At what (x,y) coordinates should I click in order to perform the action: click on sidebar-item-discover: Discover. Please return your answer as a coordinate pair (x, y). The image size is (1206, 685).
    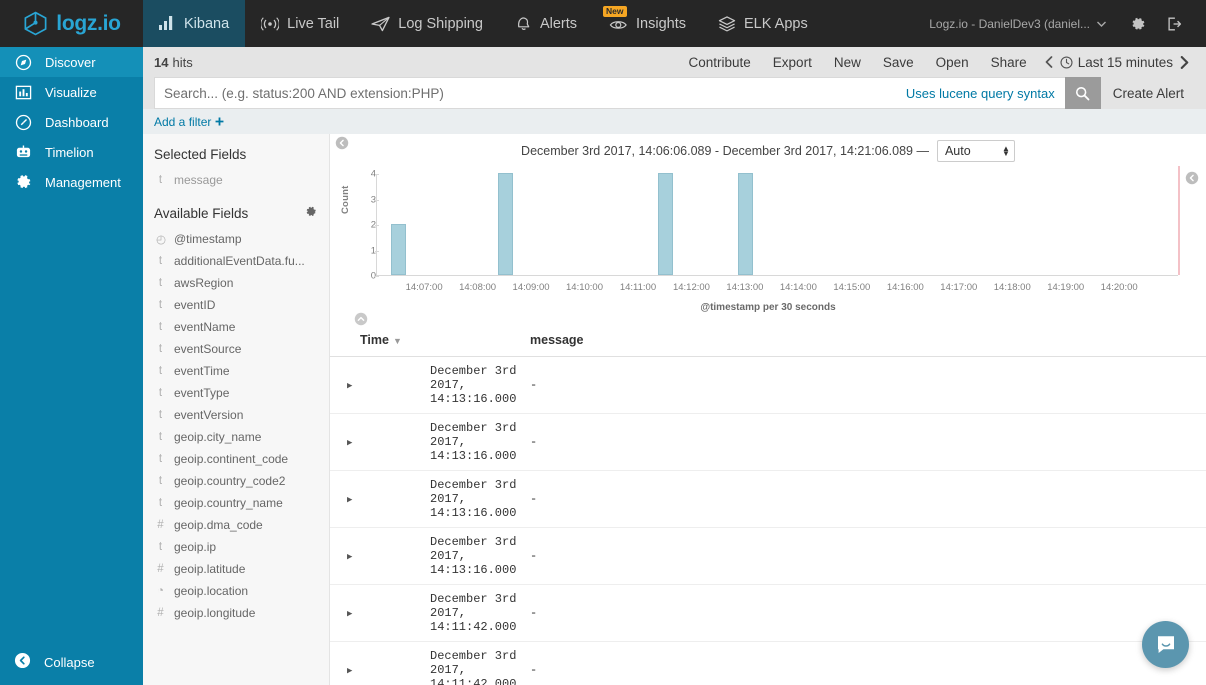
    Looking at the image, I should click on (71, 62).